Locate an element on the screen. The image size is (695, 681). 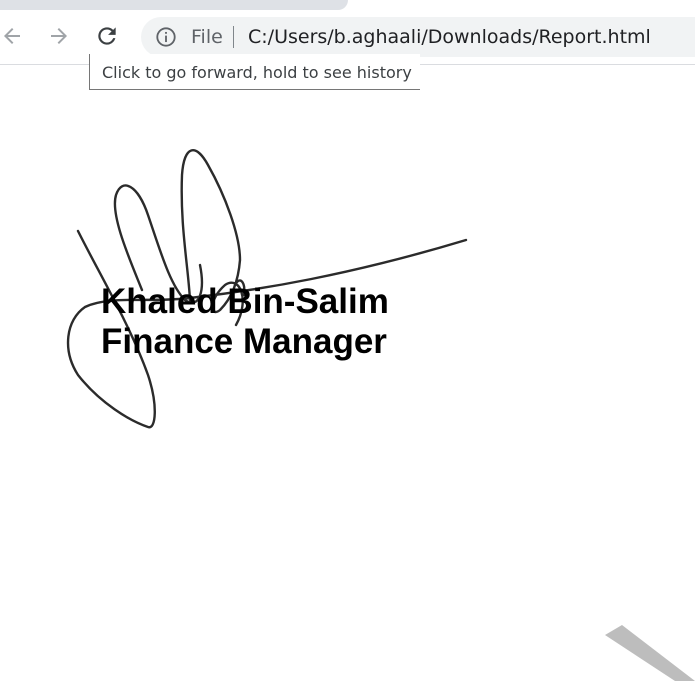
url-text: C:/Users/b.aghaali/Downloads/Report.html is located at coordinates (449, 37).